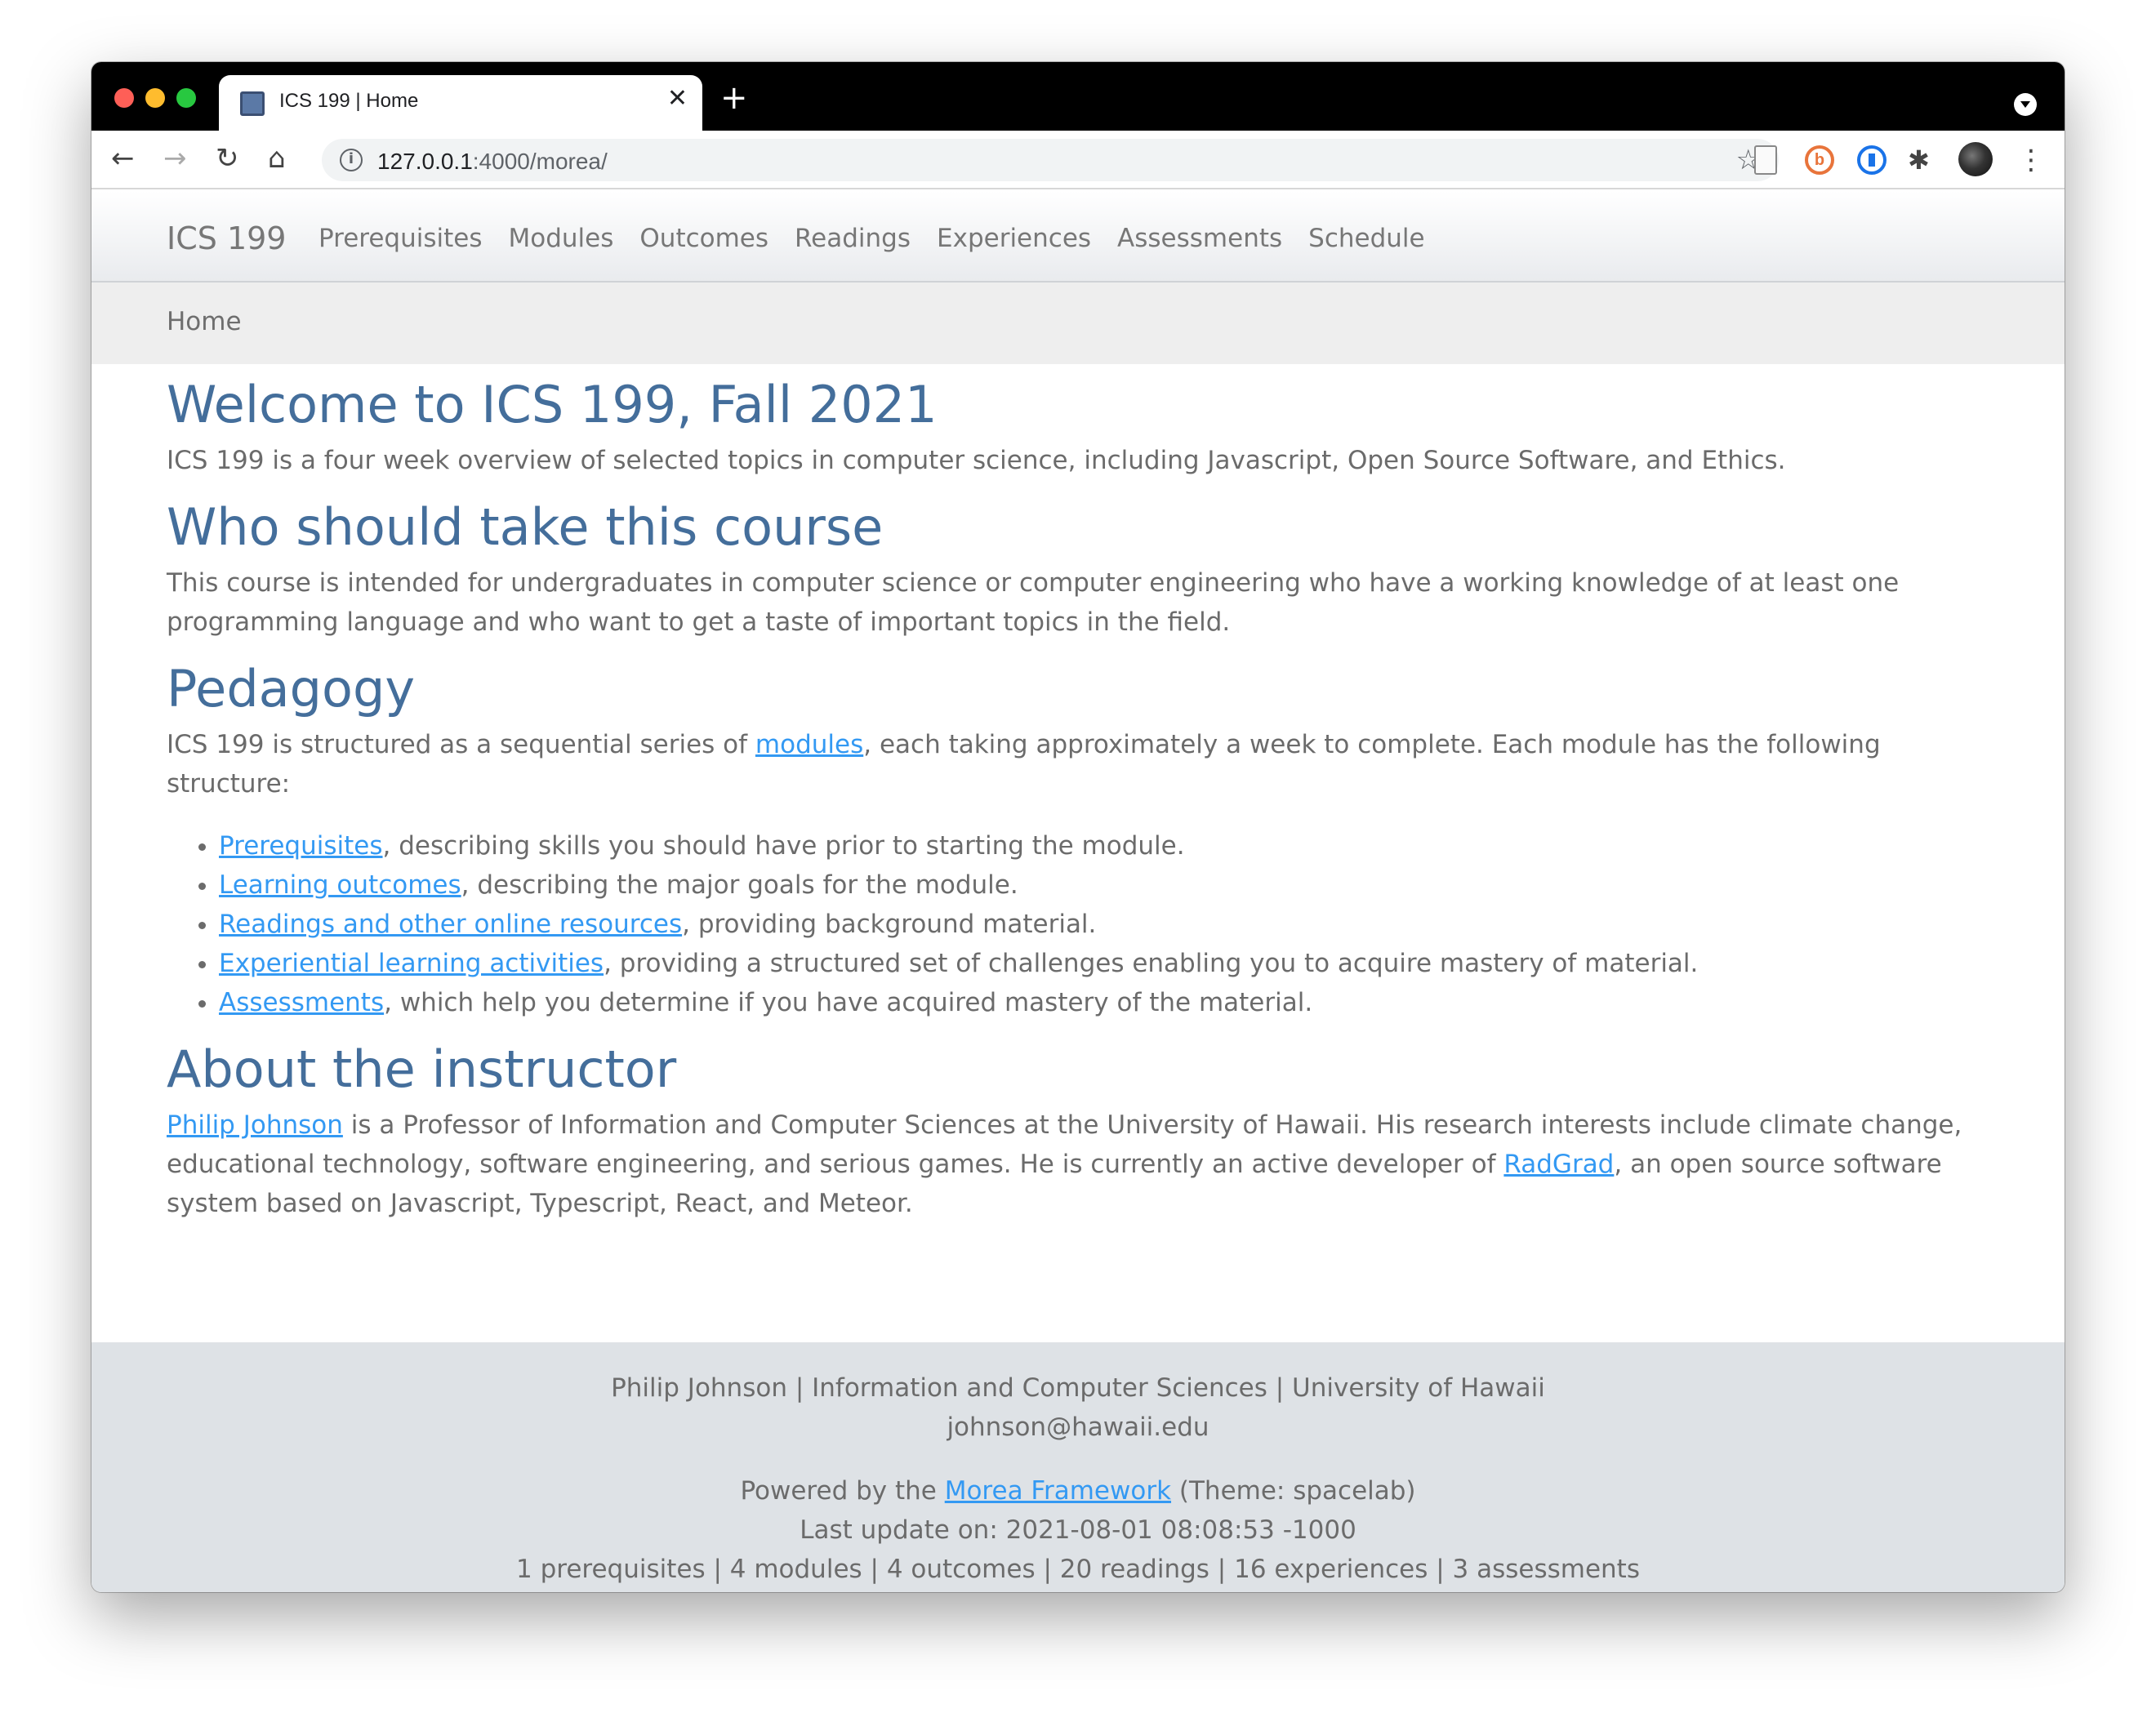 Image resolution: width=2156 pixels, height=1713 pixels. I want to click on breadcrumb-bar: Home, so click(1078, 324).